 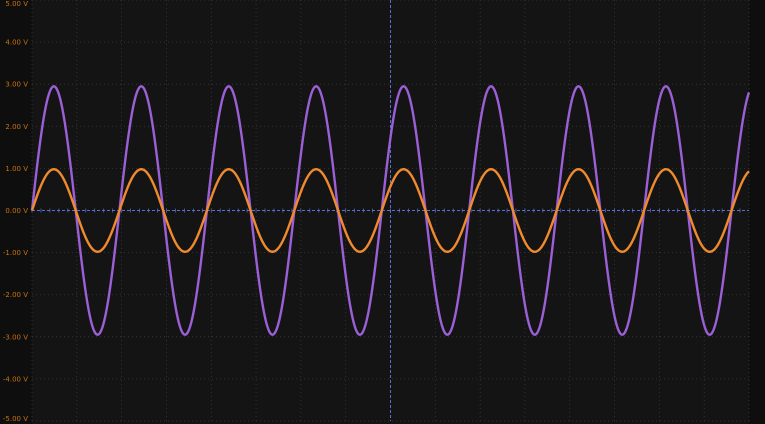 I want to click on y-tick-label: 0.00 V, so click(x=16, y=211).